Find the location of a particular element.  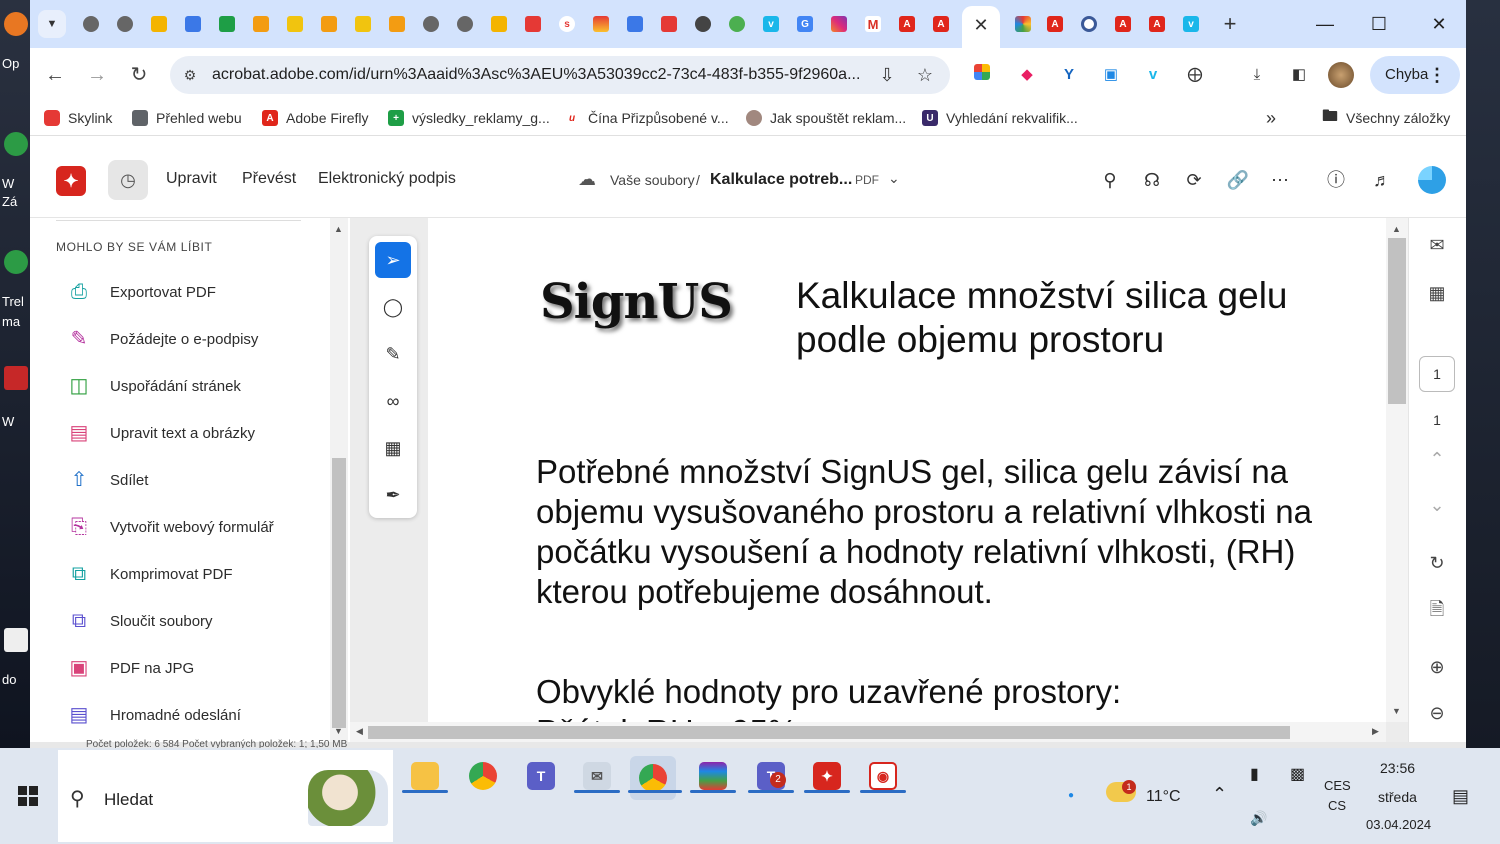

maximize-button: ☐ is located at coordinates (1379, 24).